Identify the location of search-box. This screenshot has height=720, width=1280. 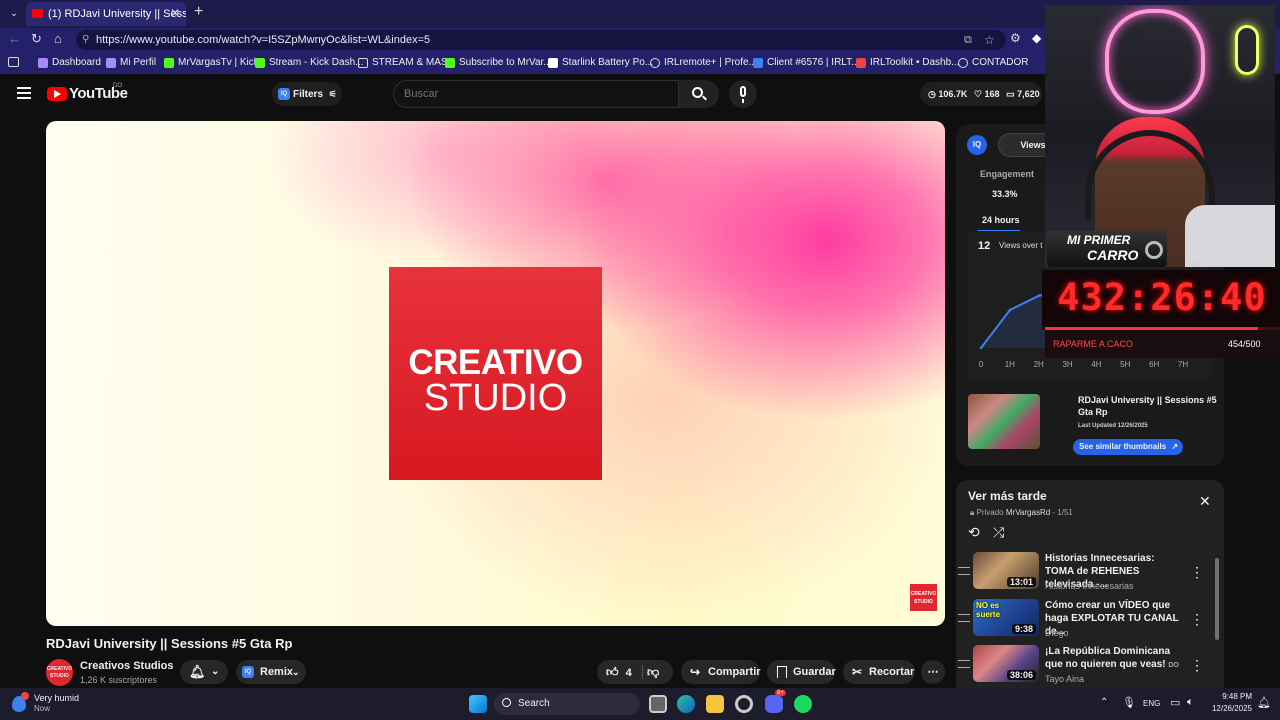
(536, 94).